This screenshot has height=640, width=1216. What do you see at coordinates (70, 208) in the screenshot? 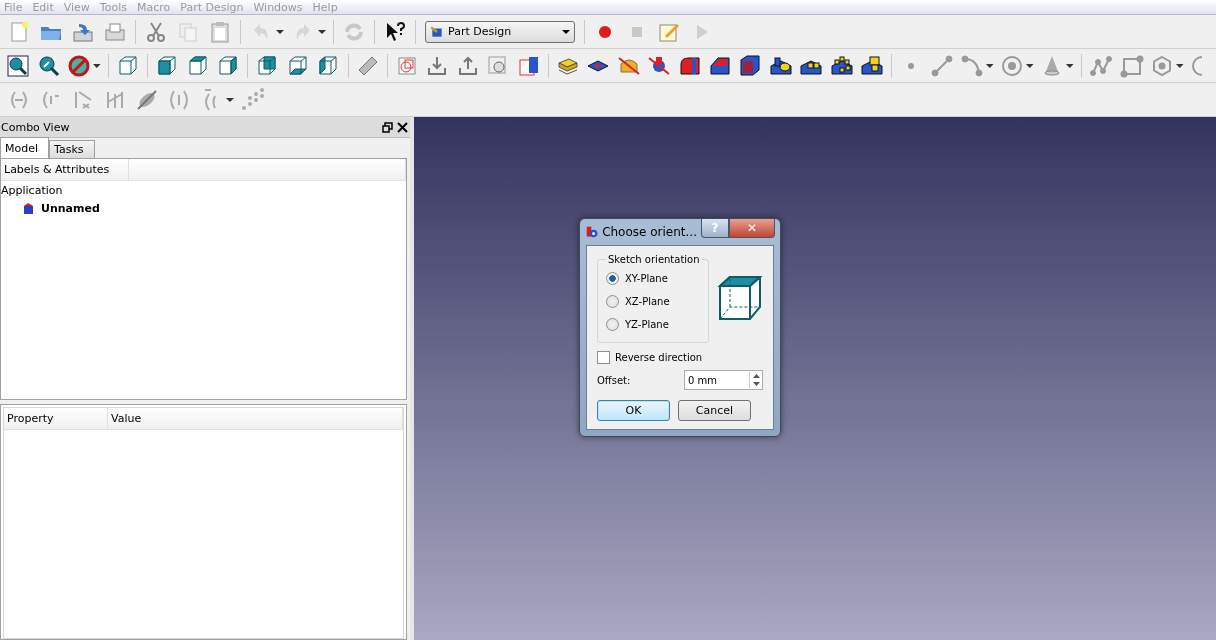
I see `tree-item: Unnamed` at bounding box center [70, 208].